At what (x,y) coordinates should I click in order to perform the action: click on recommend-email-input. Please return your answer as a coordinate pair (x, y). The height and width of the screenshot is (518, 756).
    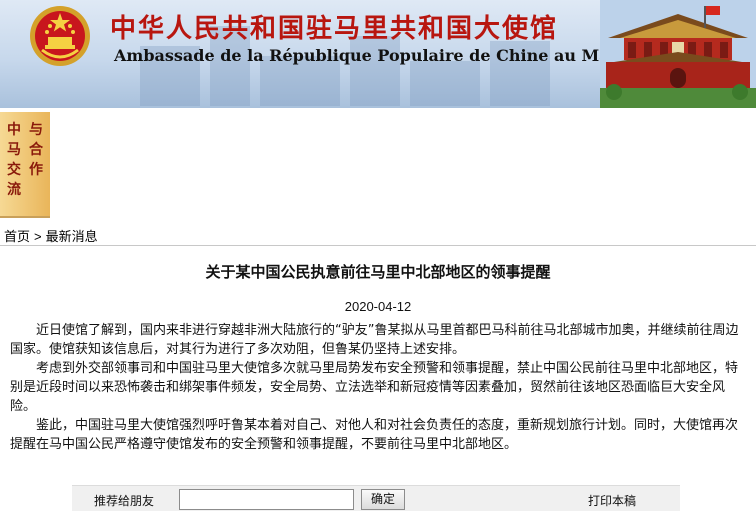
    Looking at the image, I should click on (266, 499).